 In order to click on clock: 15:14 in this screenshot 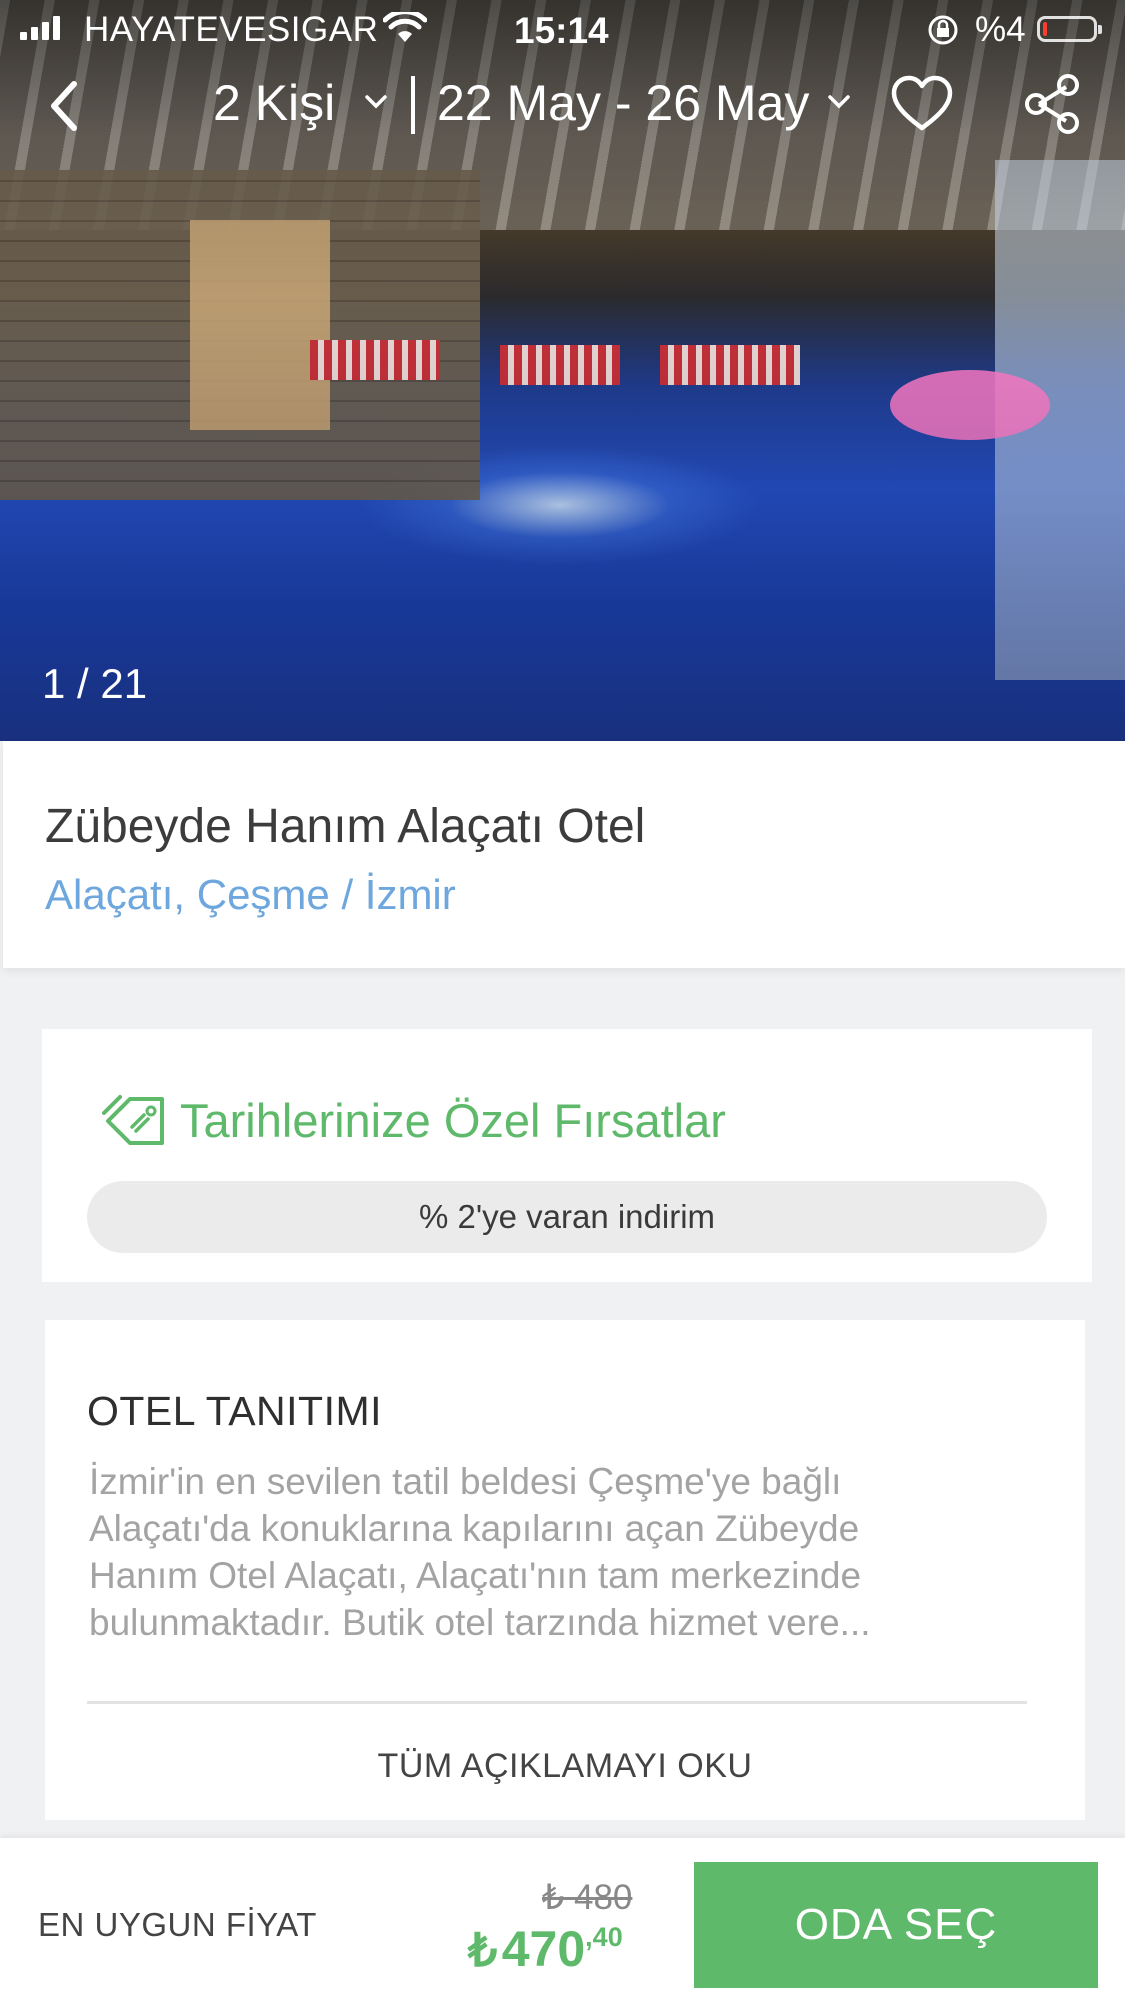, I will do `click(561, 30)`.